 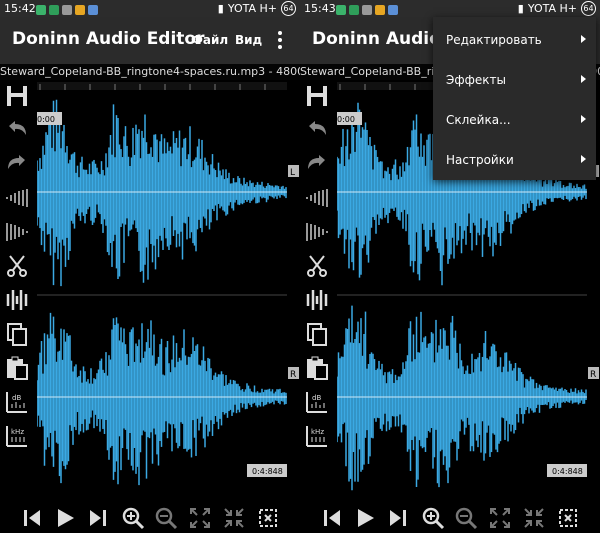 What do you see at coordinates (320, 8) in the screenshot?
I see `status-time: 15:43` at bounding box center [320, 8].